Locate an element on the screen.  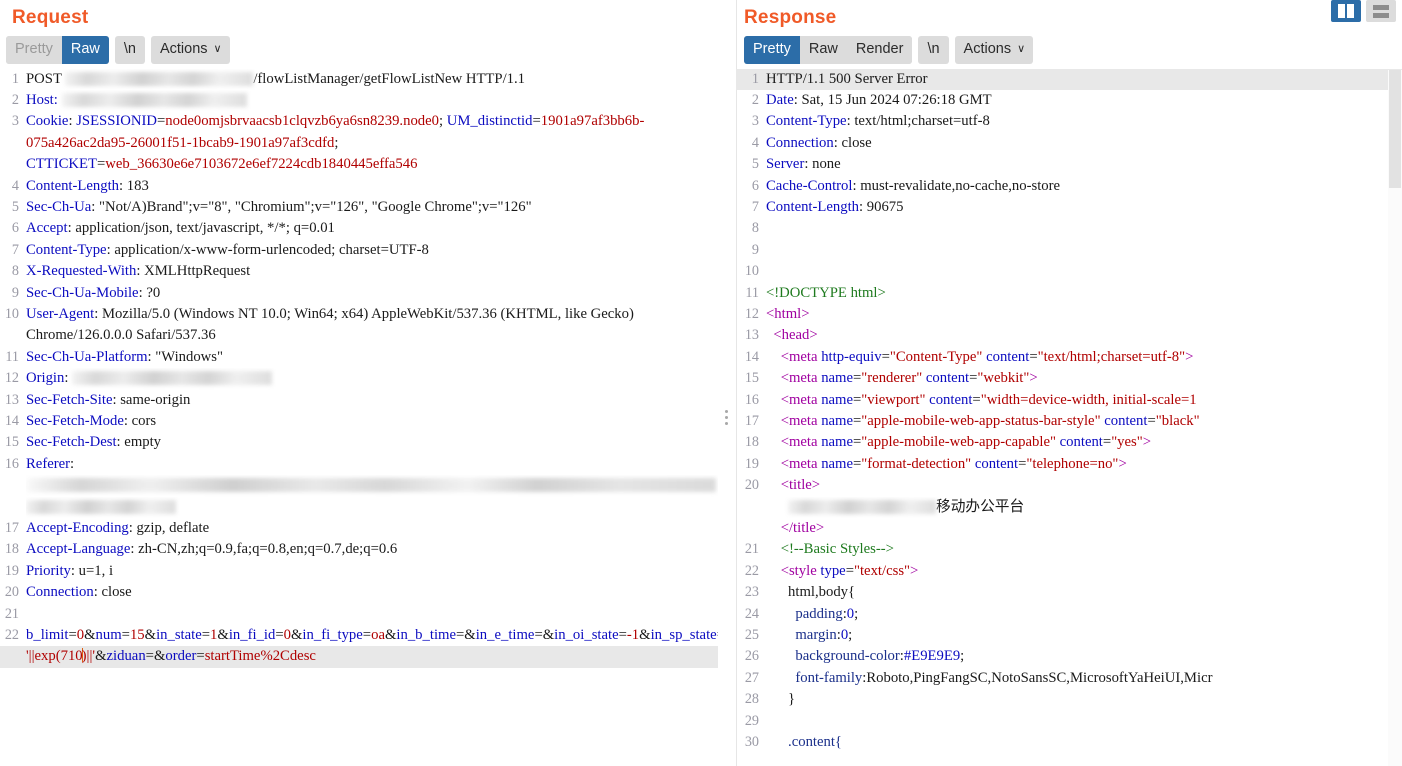
code-line: 23 html,body{ is located at coordinates (1069, 592).